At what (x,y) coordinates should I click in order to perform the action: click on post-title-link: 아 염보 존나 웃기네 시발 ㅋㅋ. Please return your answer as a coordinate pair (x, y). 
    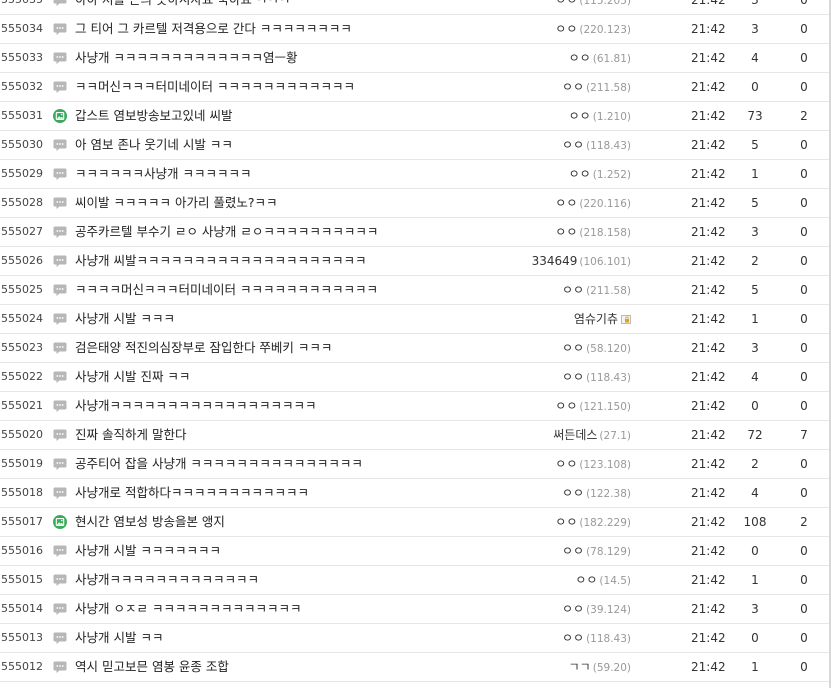
    Looking at the image, I should click on (154, 145).